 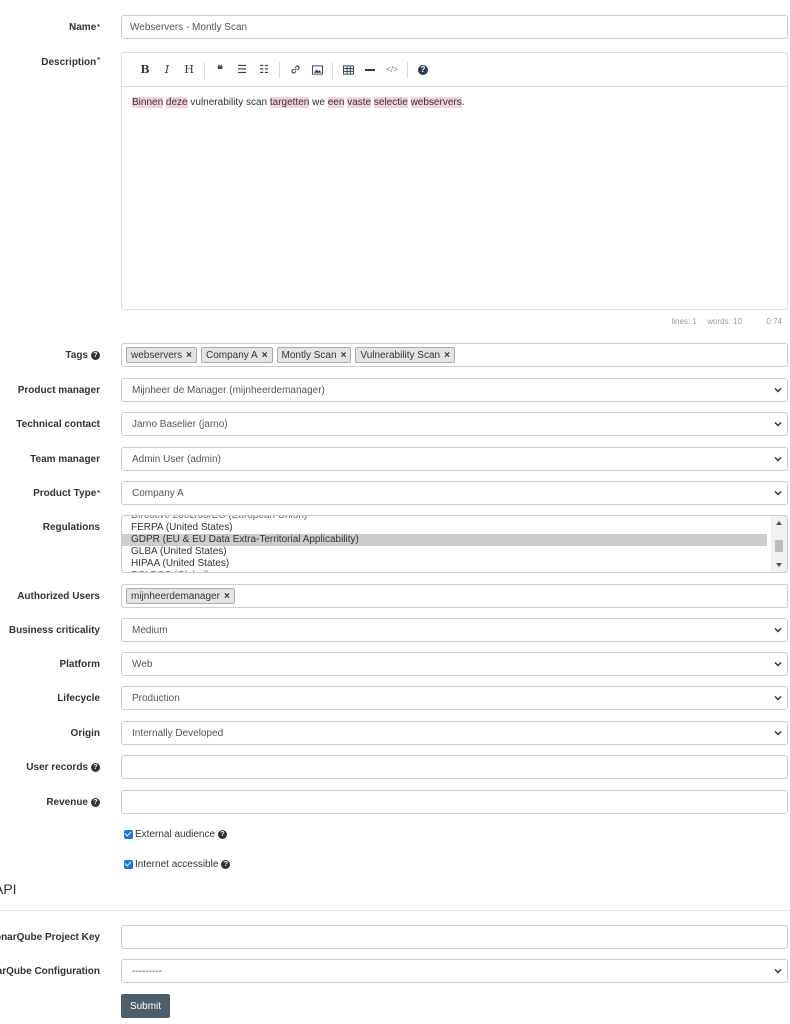 What do you see at coordinates (454, 596) in the screenshot?
I see `authorized-users-input: mijnheerdemanager ×` at bounding box center [454, 596].